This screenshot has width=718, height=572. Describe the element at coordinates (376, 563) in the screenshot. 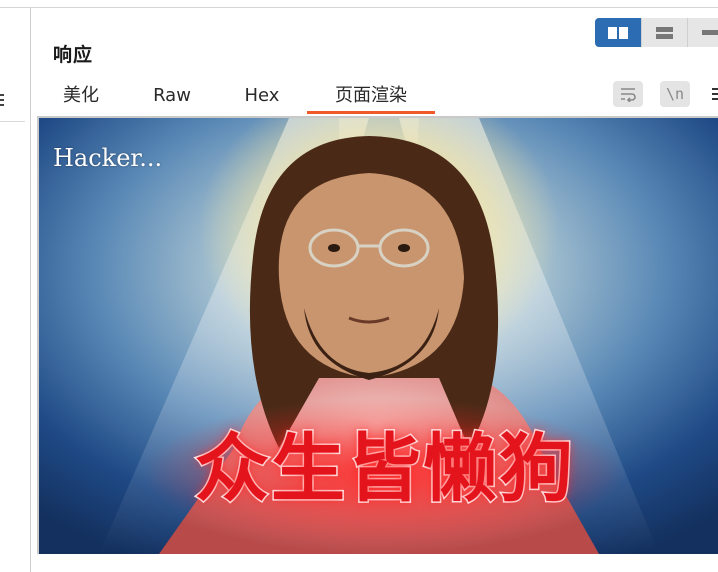

I see `panel-footer` at that location.